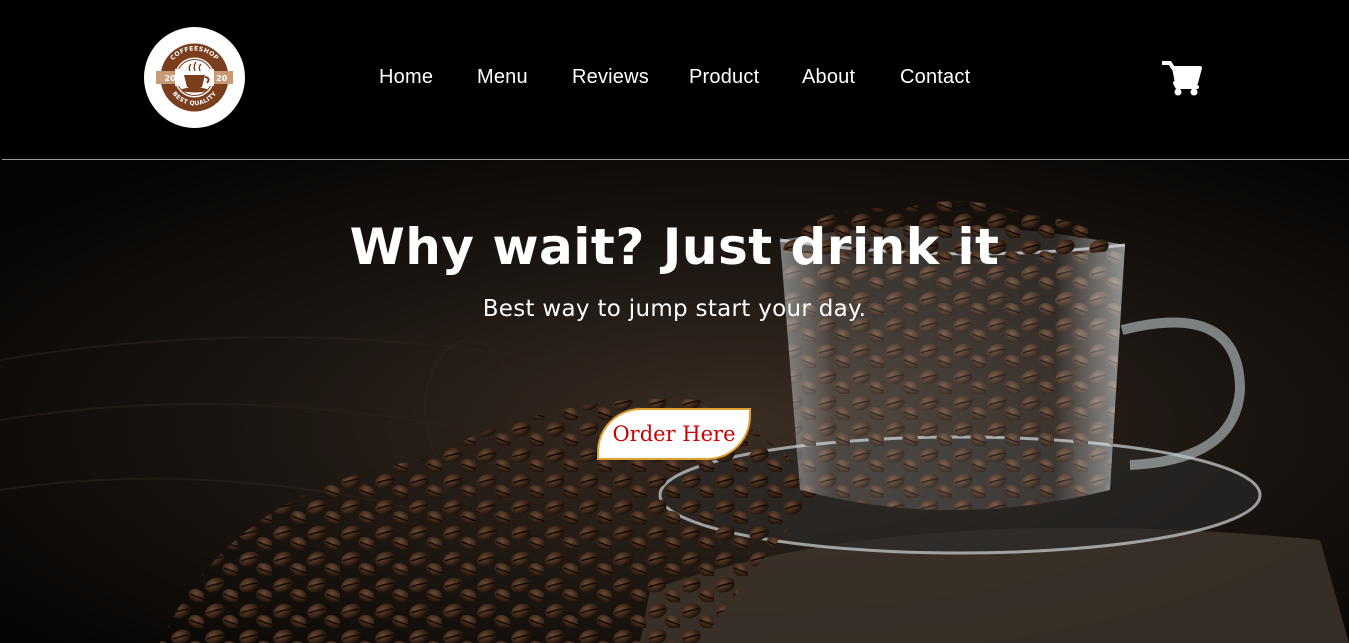  I want to click on nav-reviews: Reviews, so click(610, 77).